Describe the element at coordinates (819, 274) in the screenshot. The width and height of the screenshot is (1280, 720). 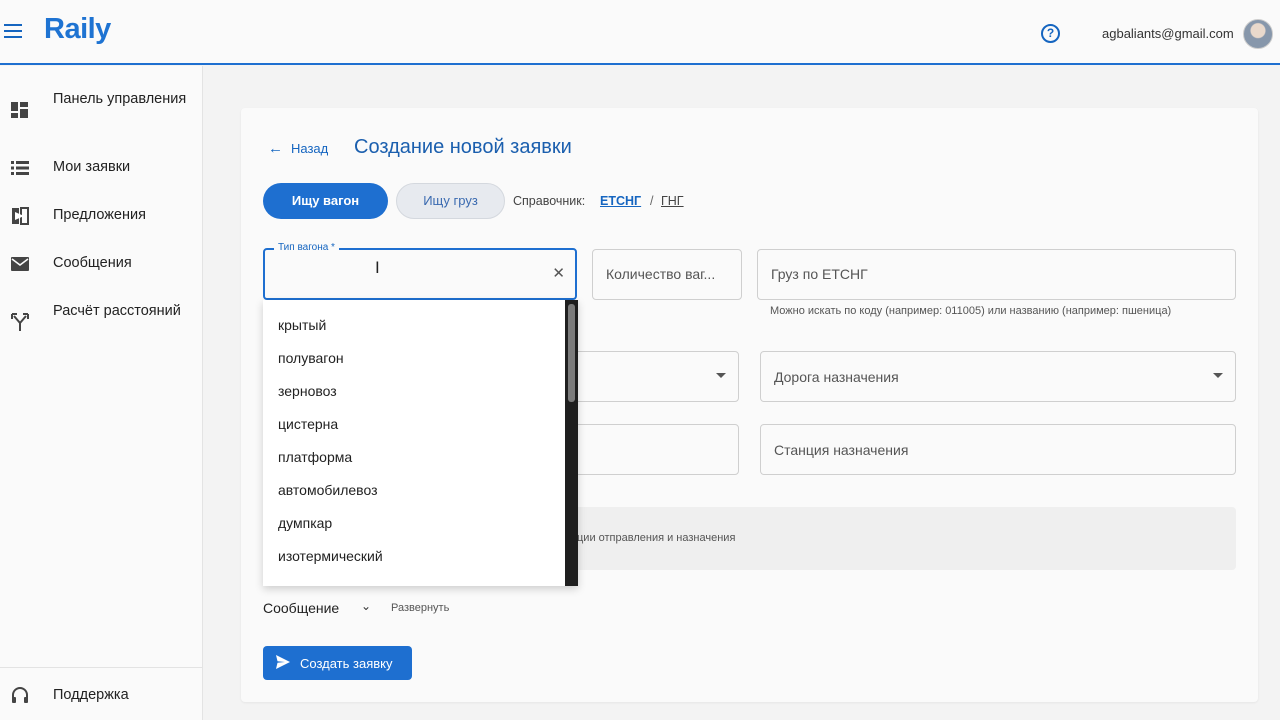
I see `cargo-placeholder: Груз по ЕТСНГ` at that location.